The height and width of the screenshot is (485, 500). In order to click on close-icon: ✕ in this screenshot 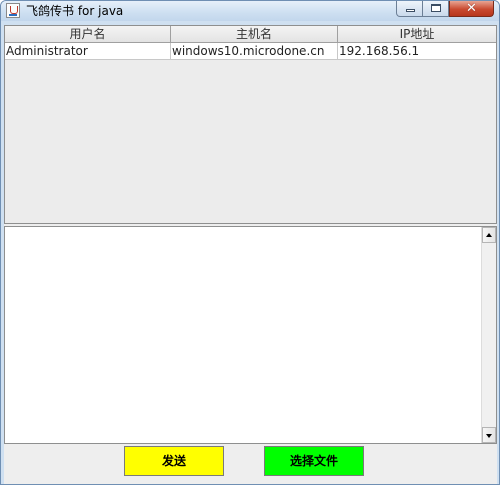, I will do `click(471, 8)`.